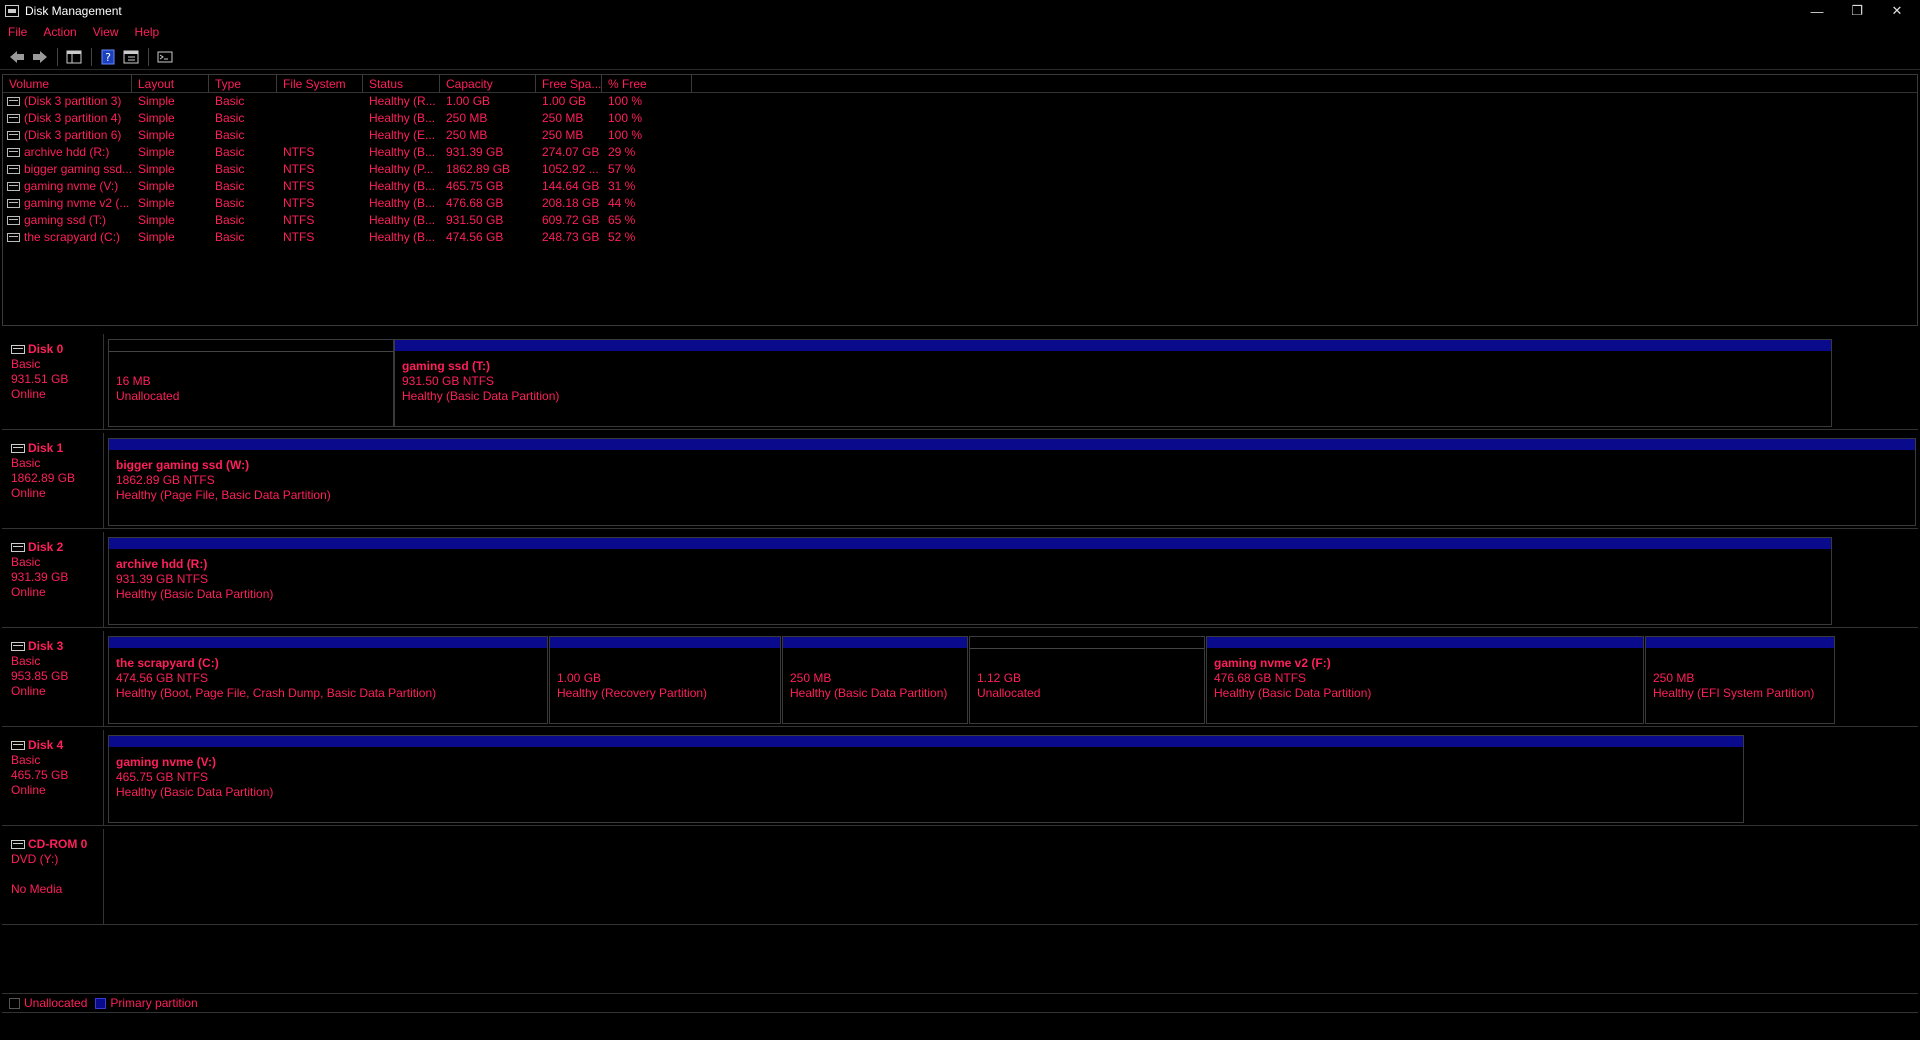 This screenshot has width=1920, height=1040. I want to click on cell-percent-free: 57 %, so click(622, 169).